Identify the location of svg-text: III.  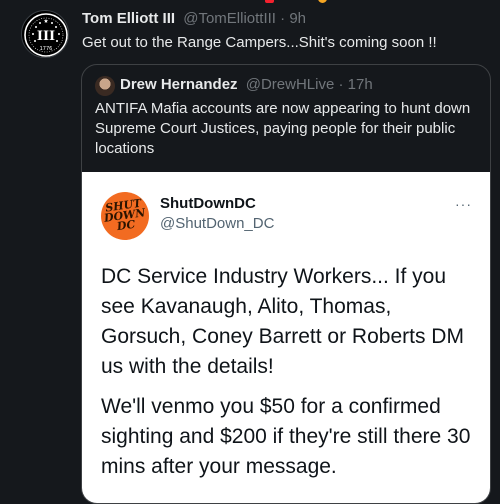
(46, 36).